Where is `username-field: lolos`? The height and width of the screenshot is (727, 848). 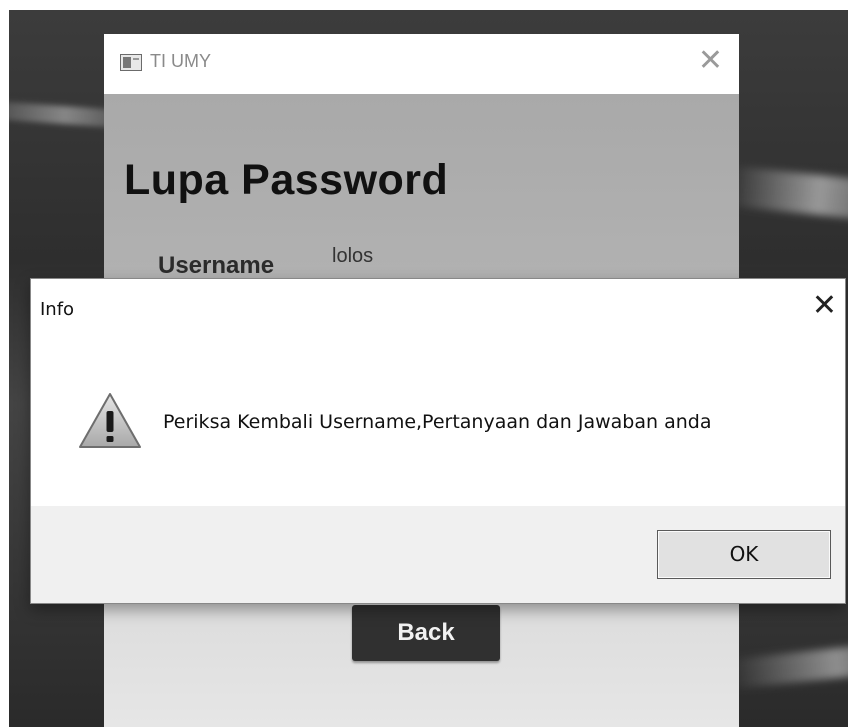
username-field: lolos is located at coordinates (352, 256).